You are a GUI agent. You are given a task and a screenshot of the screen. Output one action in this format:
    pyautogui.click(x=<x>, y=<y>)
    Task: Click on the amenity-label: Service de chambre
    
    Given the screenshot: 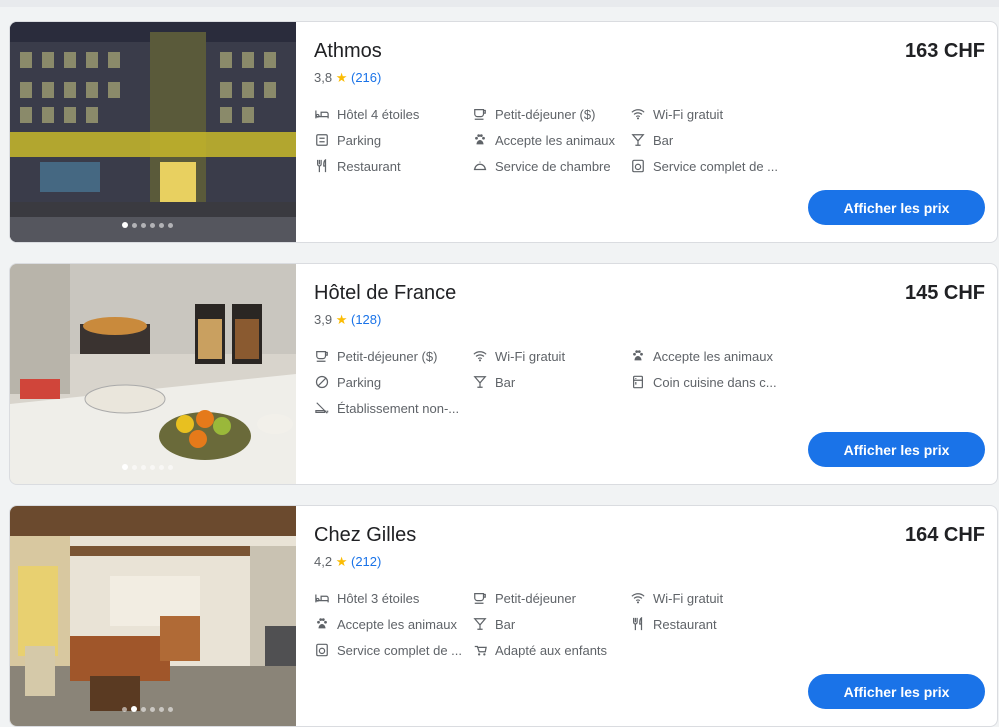 What is the action you would take?
    pyautogui.click(x=553, y=166)
    